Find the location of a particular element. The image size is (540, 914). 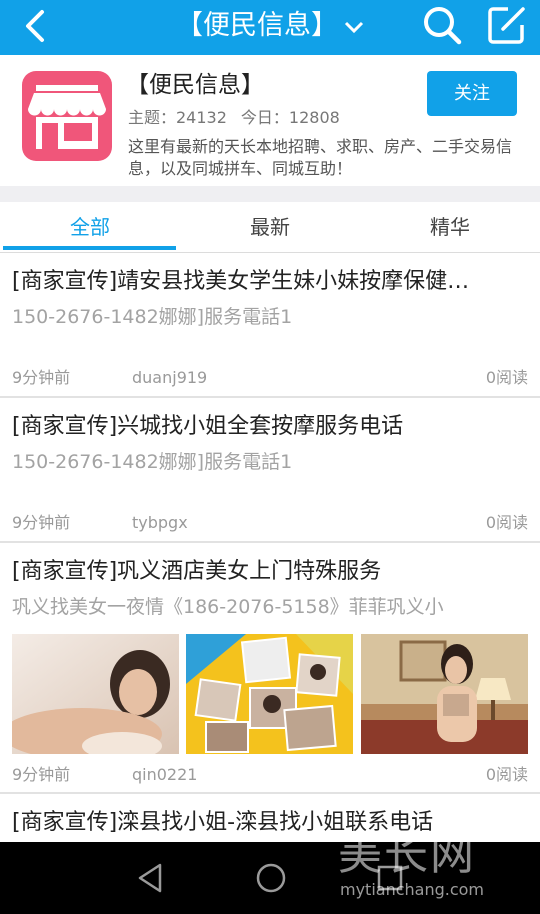

site-watermark: 美长网 mytianchang.com is located at coordinates (435, 866).